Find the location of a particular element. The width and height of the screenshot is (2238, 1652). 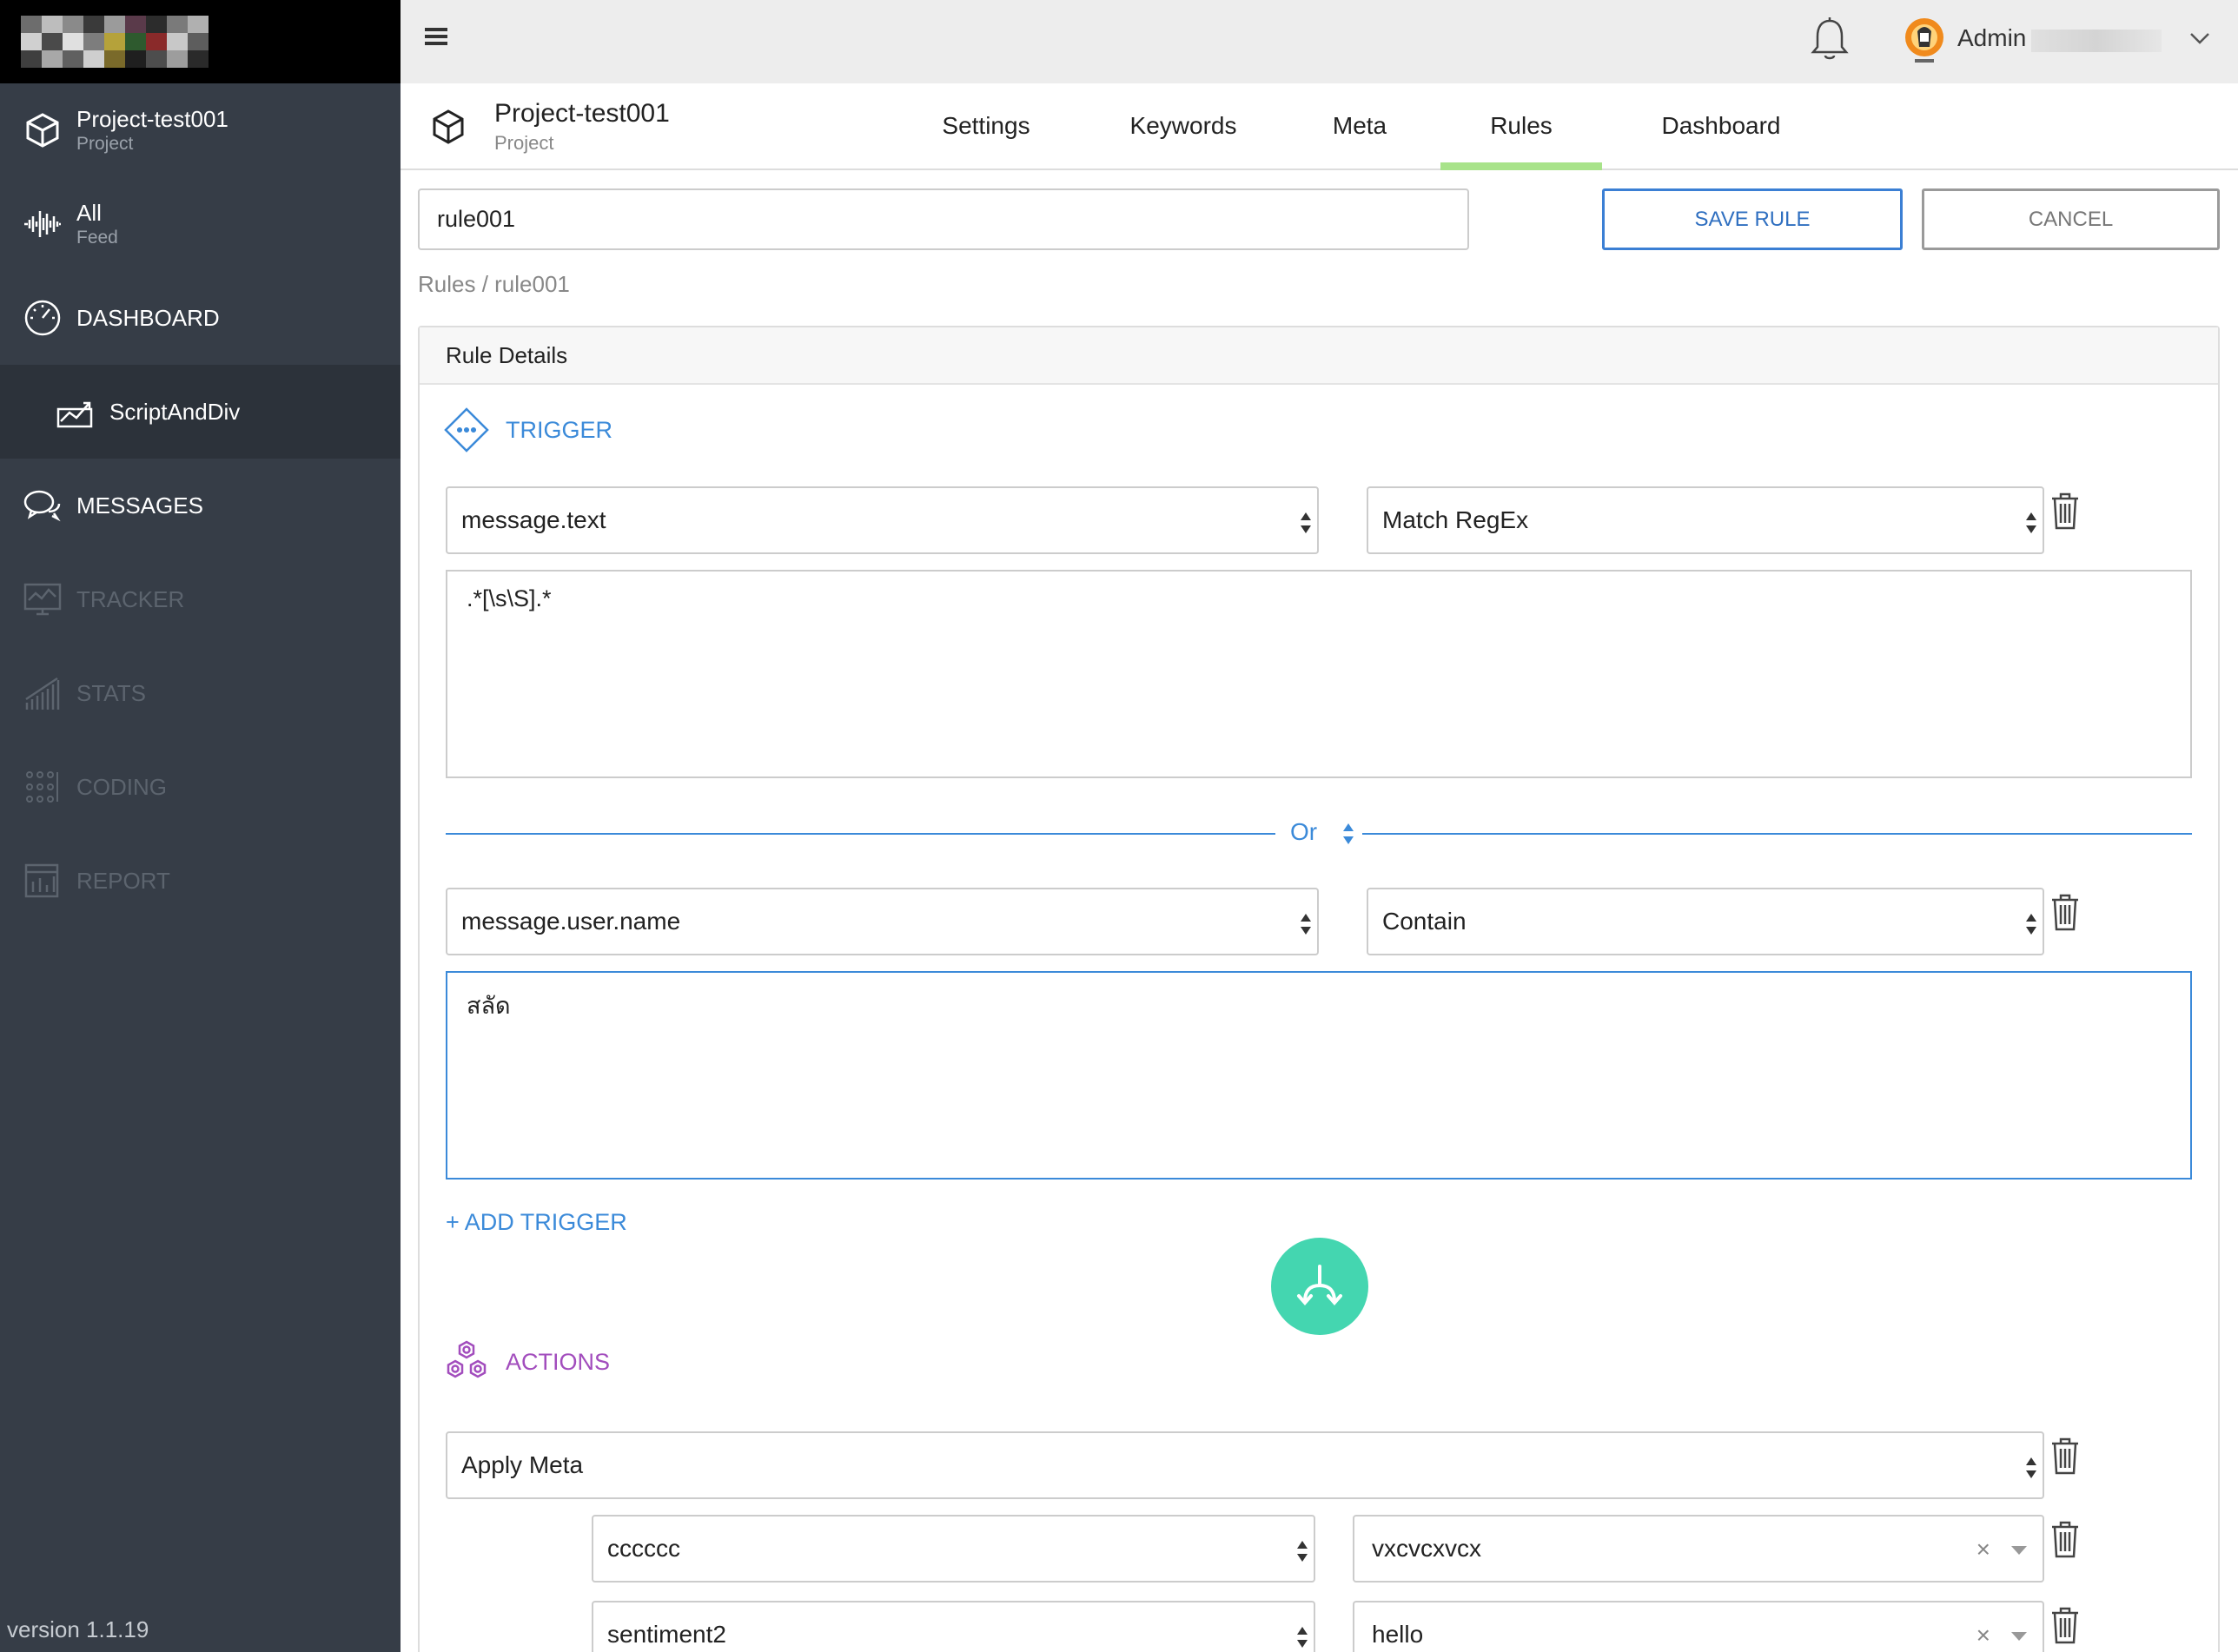

select-value: Match RegEx is located at coordinates (1455, 519).